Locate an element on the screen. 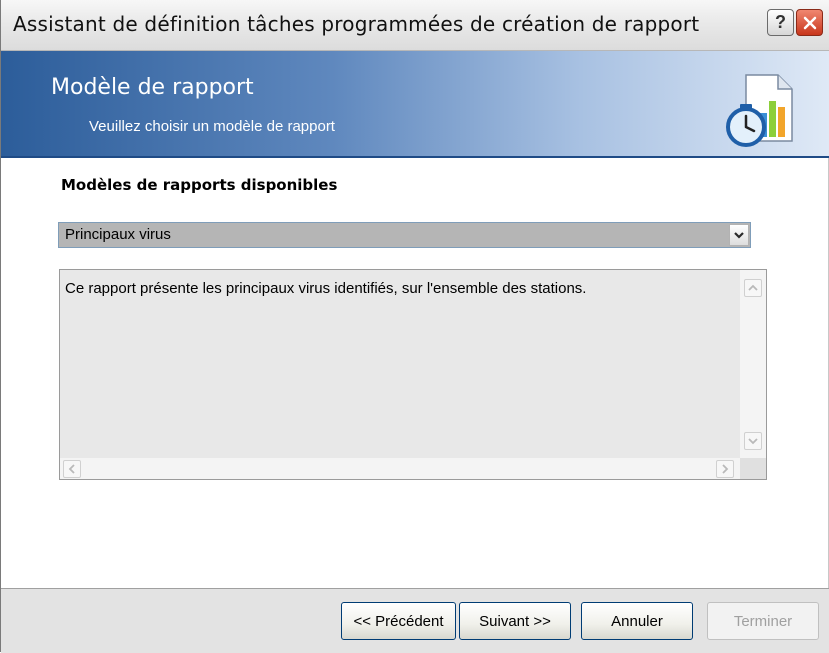 Image resolution: width=829 pixels, height=653 pixels. horizontal-scrollbar is located at coordinates (400, 468).